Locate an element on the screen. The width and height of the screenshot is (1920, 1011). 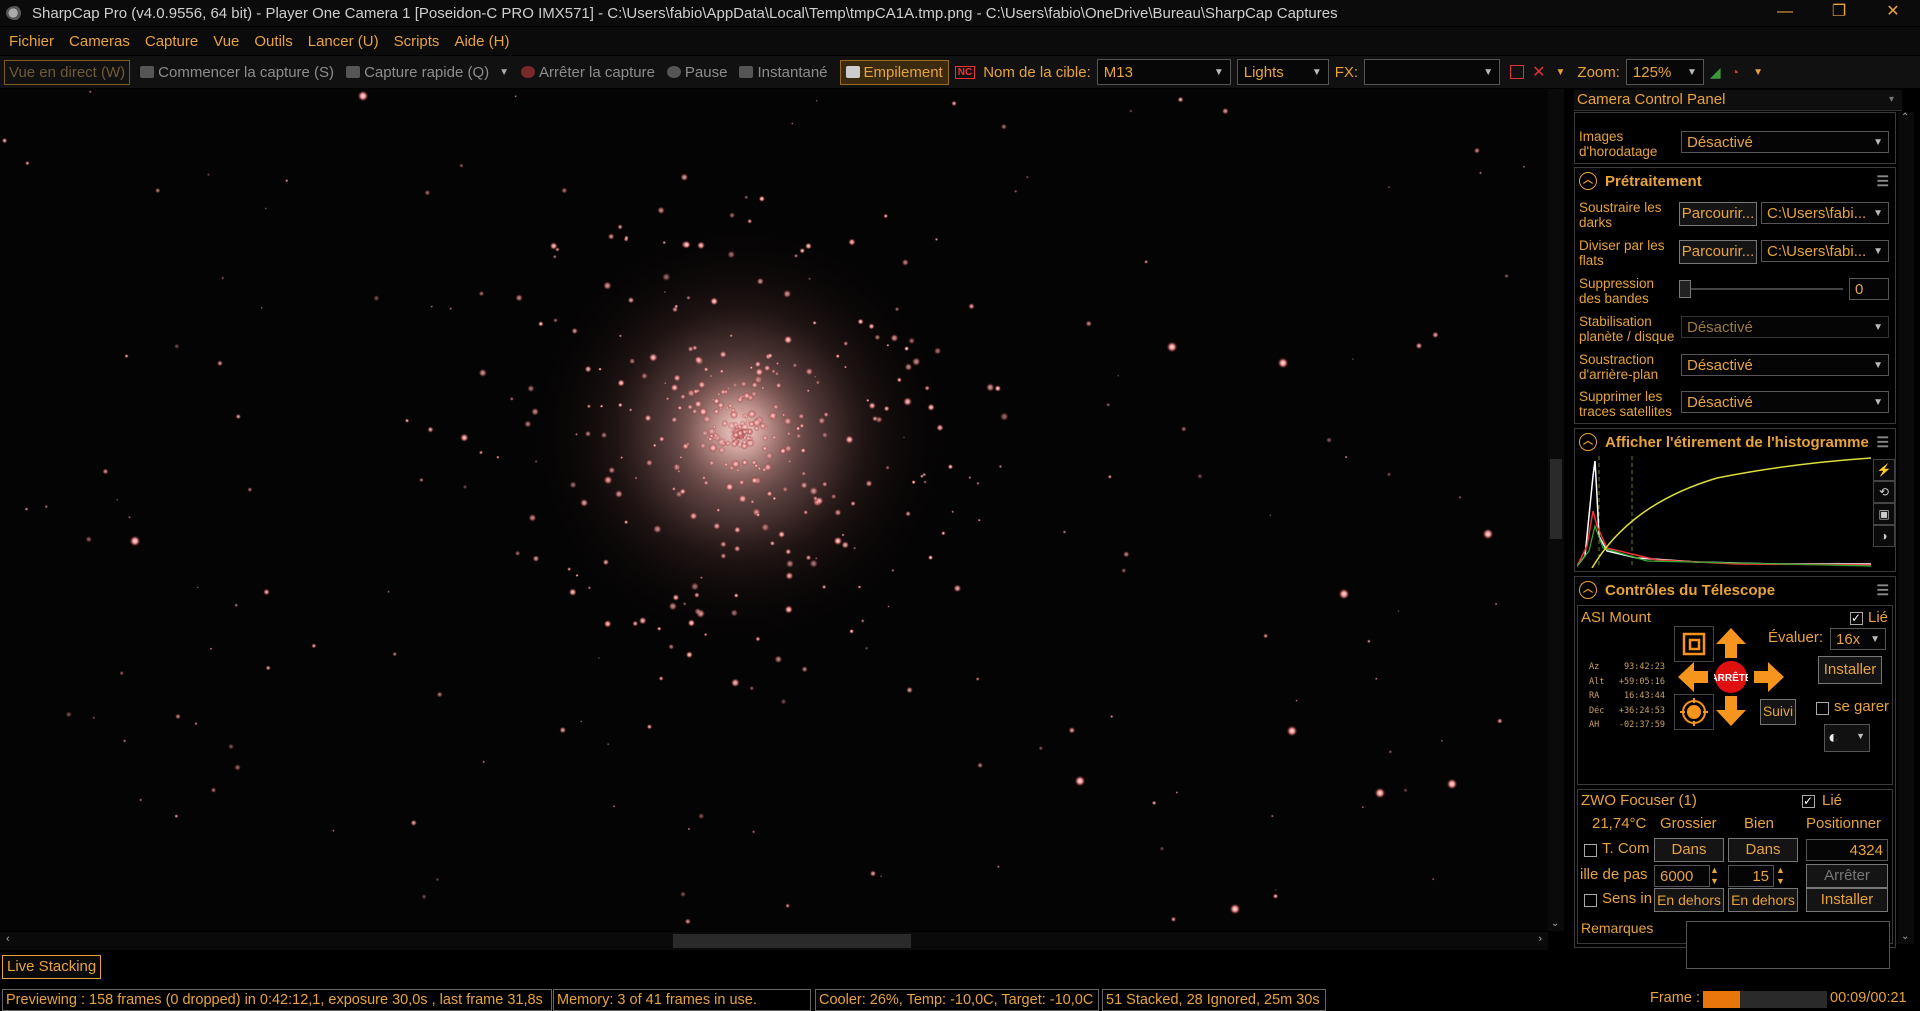
pause-button: Pause is located at coordinates (696, 72).